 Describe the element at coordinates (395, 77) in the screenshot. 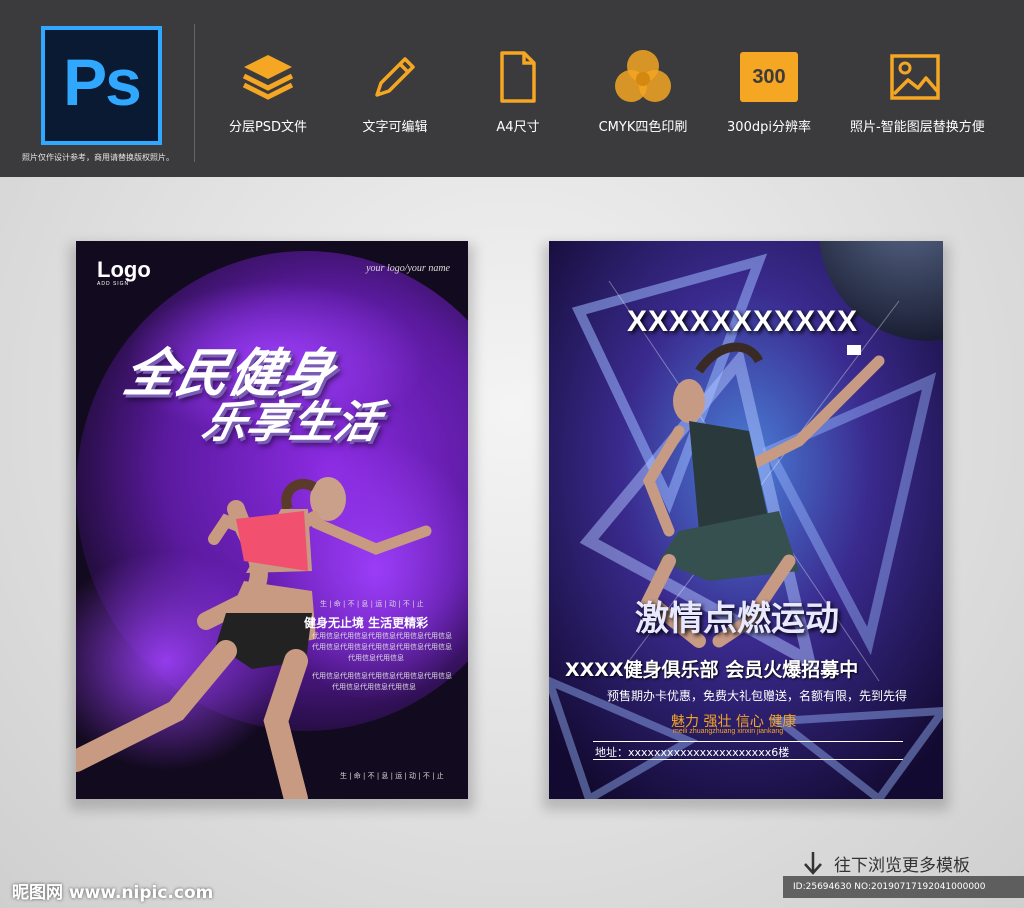

I see `pencil-icon` at that location.